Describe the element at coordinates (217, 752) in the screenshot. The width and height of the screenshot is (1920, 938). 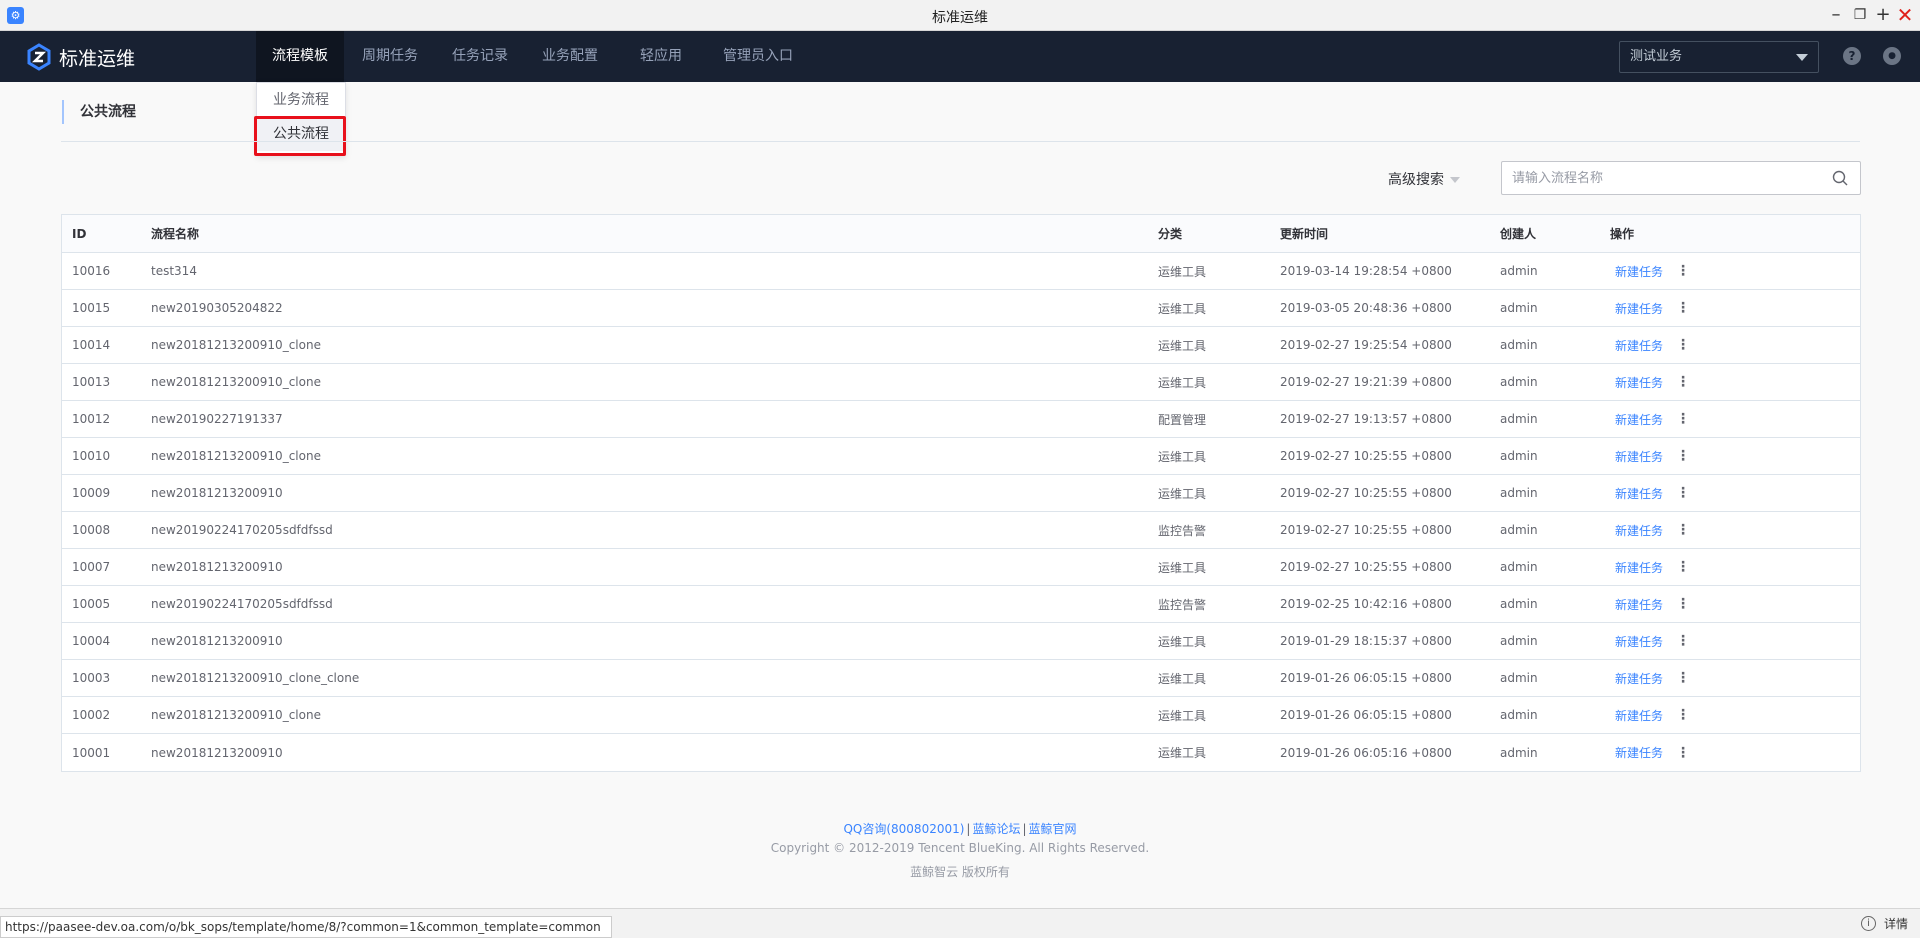
I see `row-name: new20181213200910` at that location.